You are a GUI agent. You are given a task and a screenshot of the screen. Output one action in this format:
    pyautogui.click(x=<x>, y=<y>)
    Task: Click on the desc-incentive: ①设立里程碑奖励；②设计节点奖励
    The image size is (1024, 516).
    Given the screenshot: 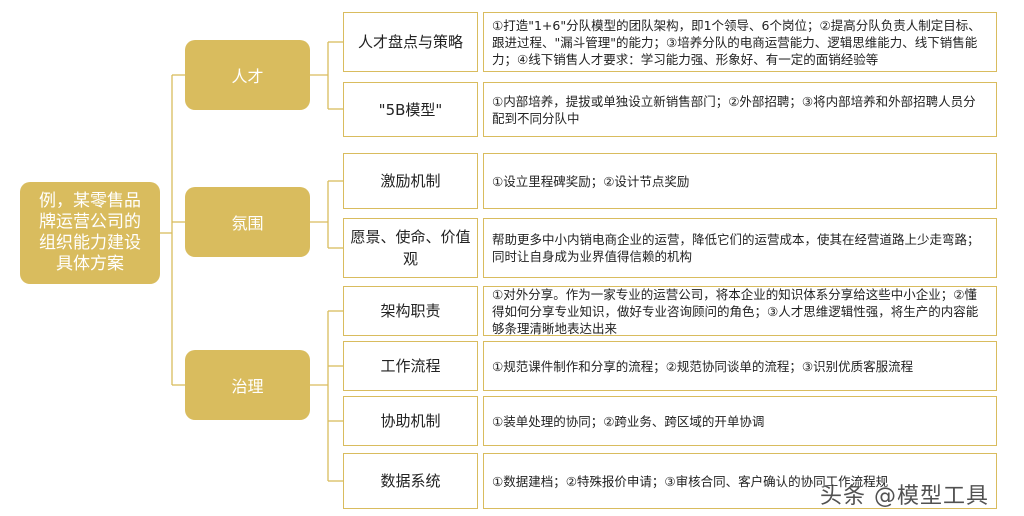 What is the action you would take?
    pyautogui.click(x=740, y=181)
    